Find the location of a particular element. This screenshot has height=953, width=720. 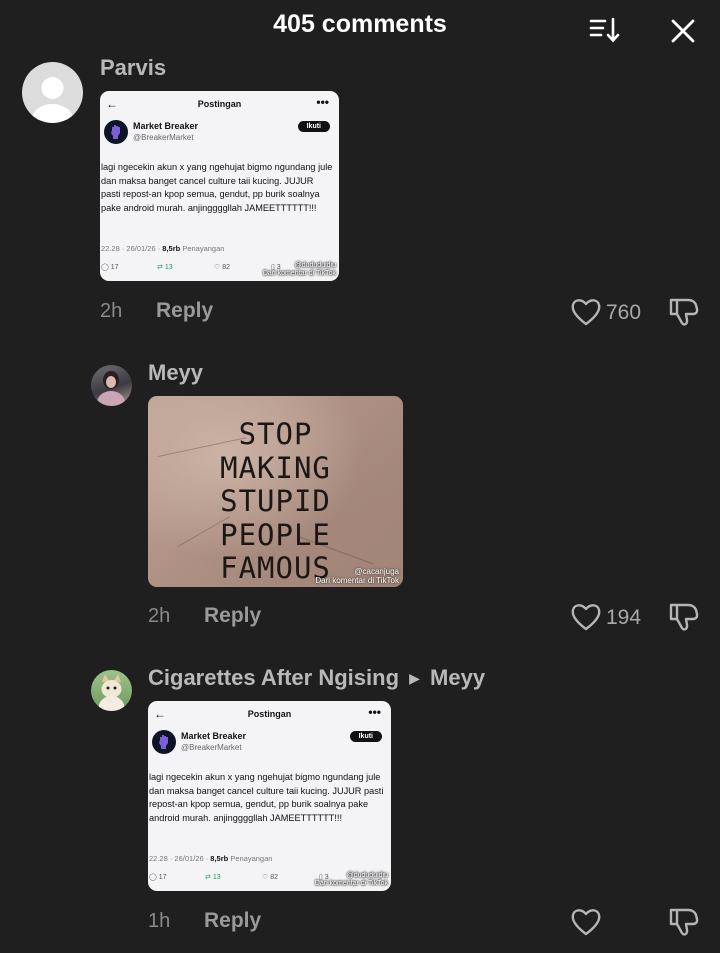

avatar-cigarettes-after-ngising is located at coordinates (111, 690).